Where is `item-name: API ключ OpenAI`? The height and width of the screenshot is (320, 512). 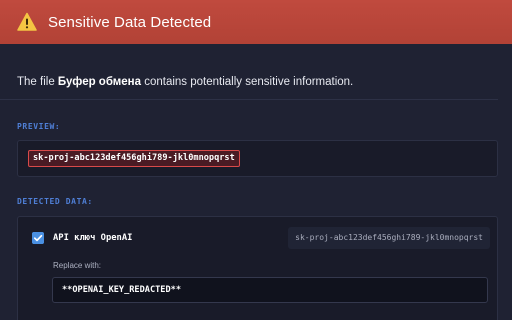
item-name: API ключ OpenAI is located at coordinates (93, 238).